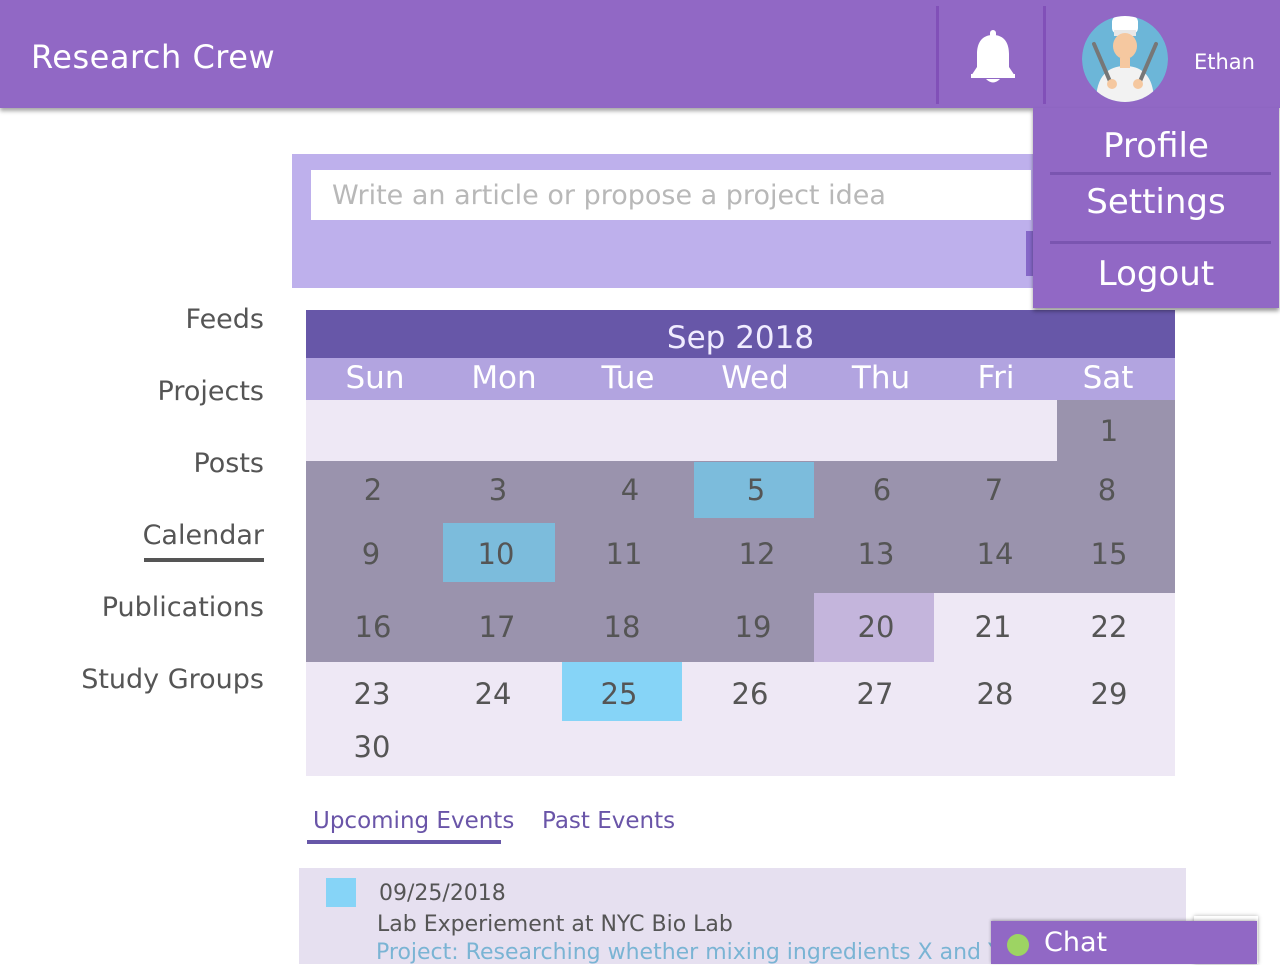 This screenshot has height=965, width=1280. What do you see at coordinates (1076, 942) in the screenshot?
I see `chat-label: Chat` at bounding box center [1076, 942].